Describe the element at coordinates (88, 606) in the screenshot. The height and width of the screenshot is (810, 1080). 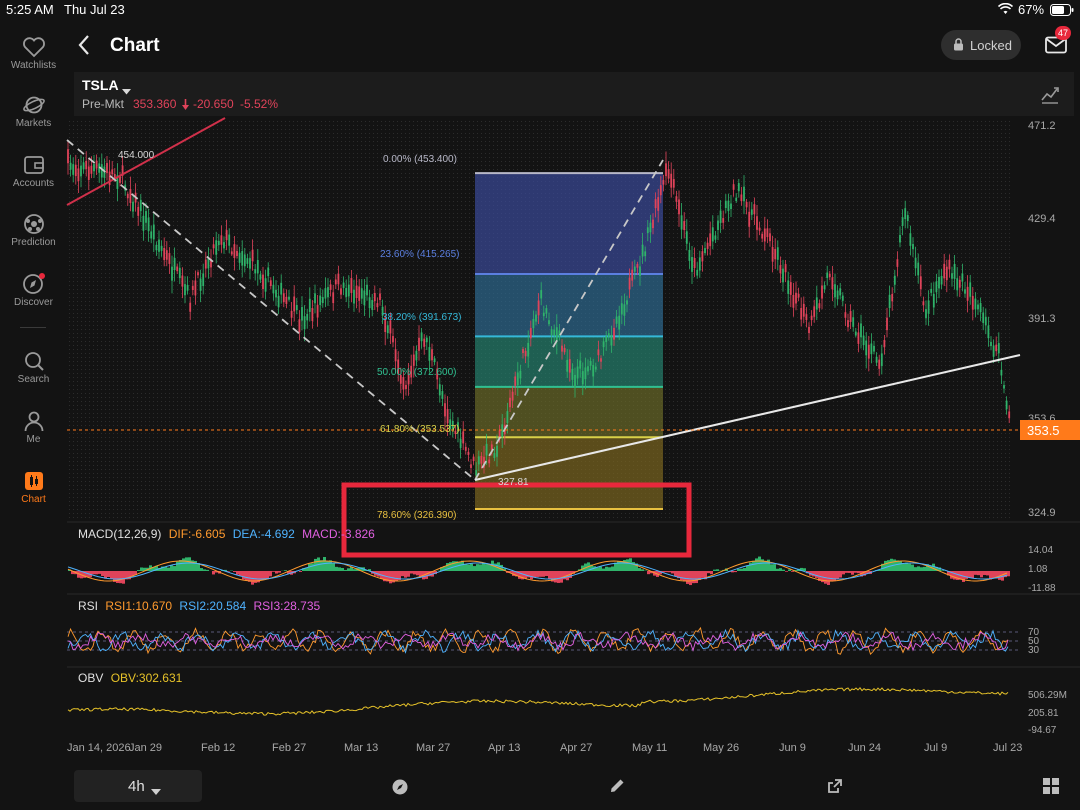
I see `rsi-title: RSI` at that location.